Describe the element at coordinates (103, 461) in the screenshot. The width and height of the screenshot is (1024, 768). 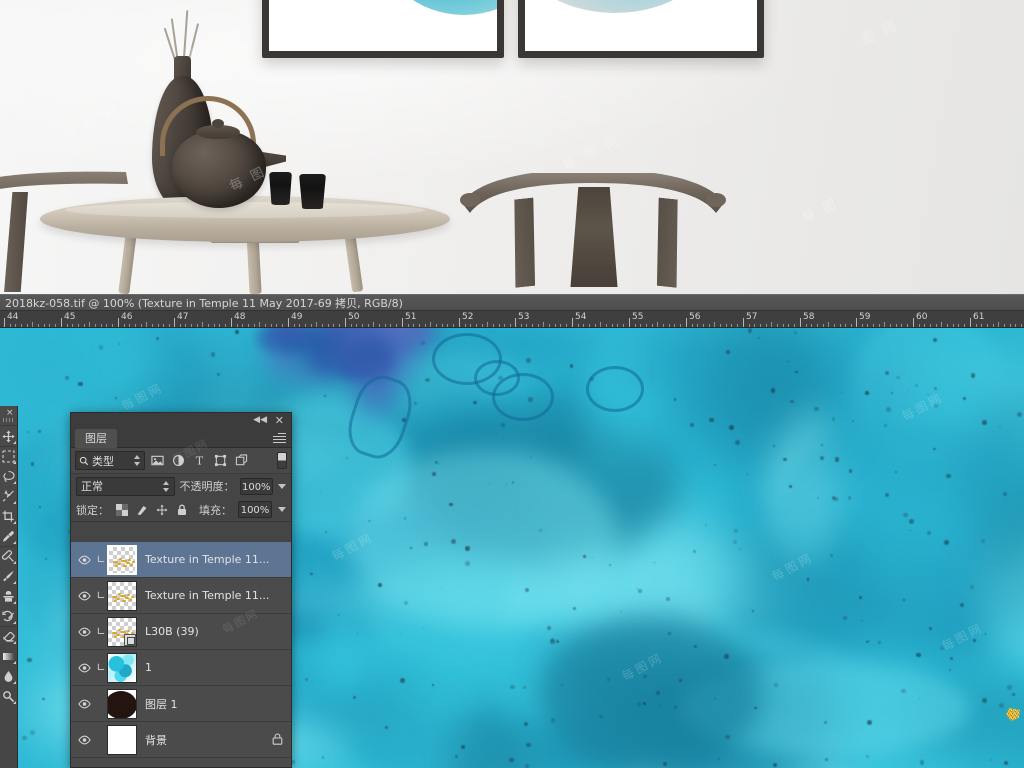
I see `filter-kind-label: 类型` at that location.